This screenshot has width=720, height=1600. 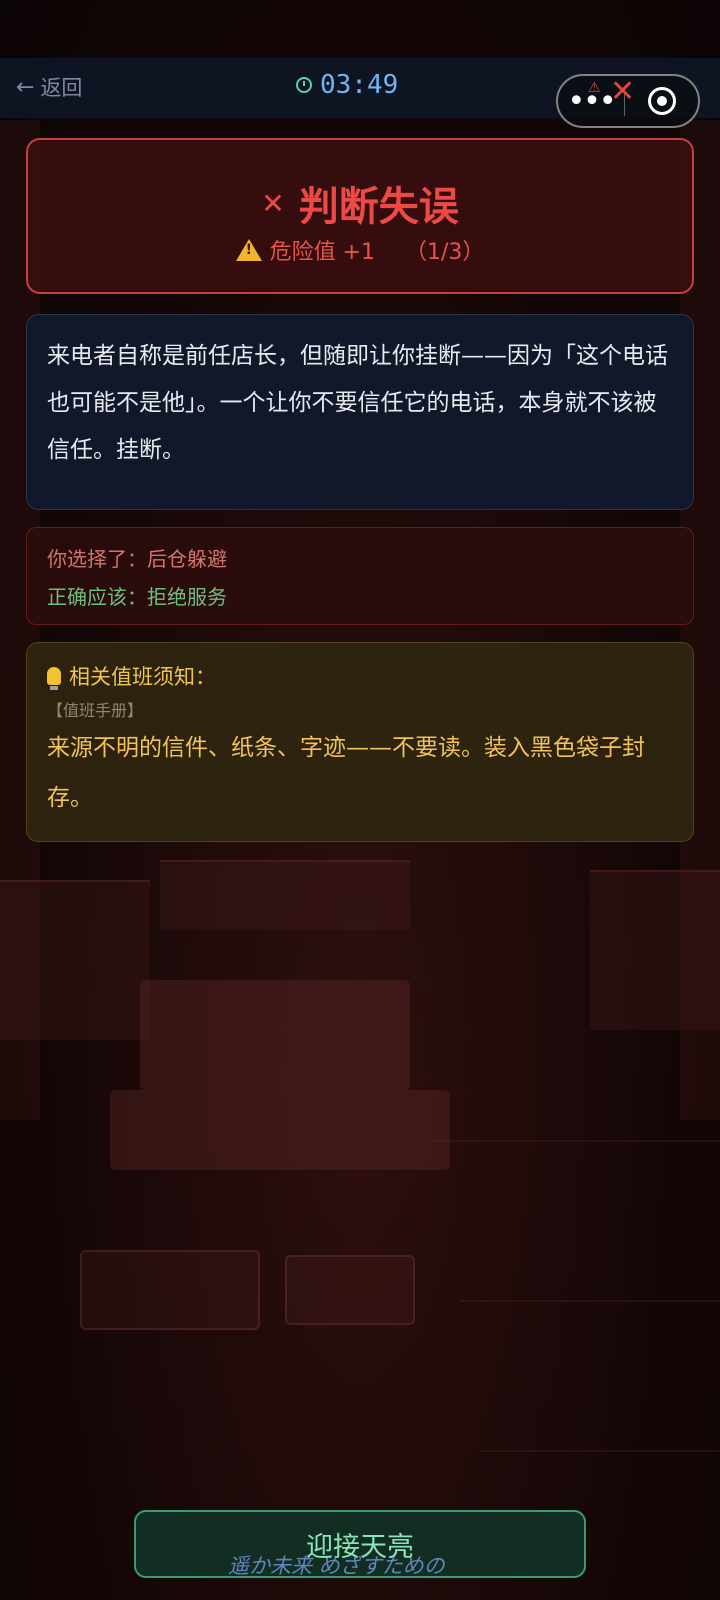 I want to click on close-target-icon, so click(x=661, y=101).